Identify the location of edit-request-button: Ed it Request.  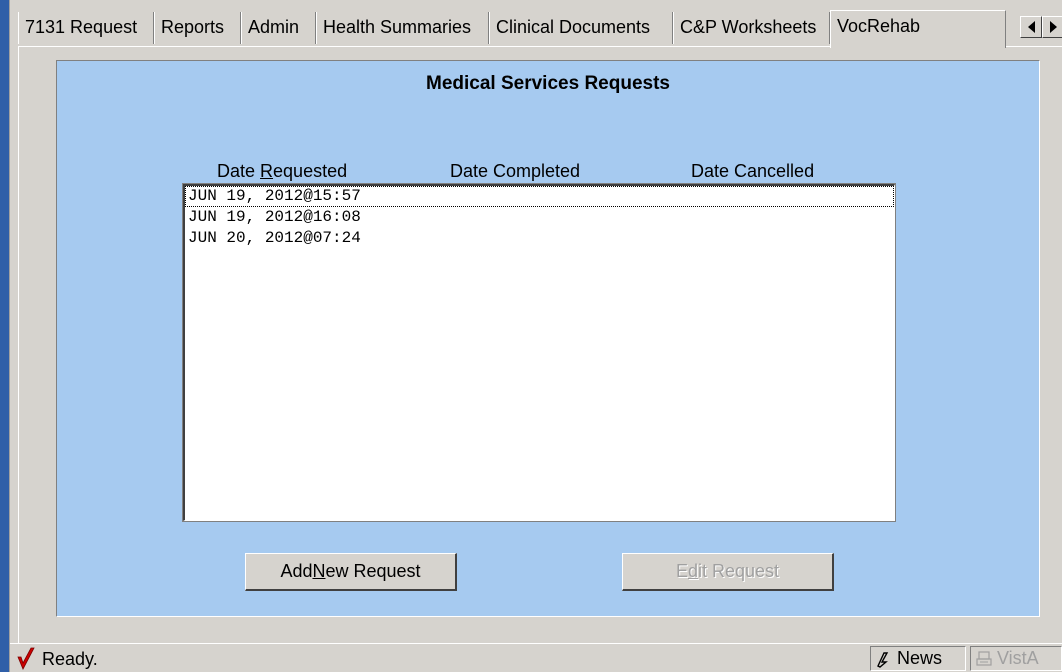
(728, 572).